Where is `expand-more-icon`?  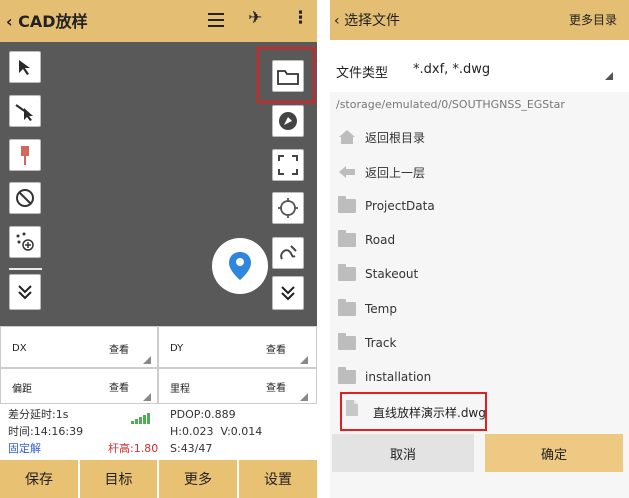 expand-more-icon is located at coordinates (288, 293).